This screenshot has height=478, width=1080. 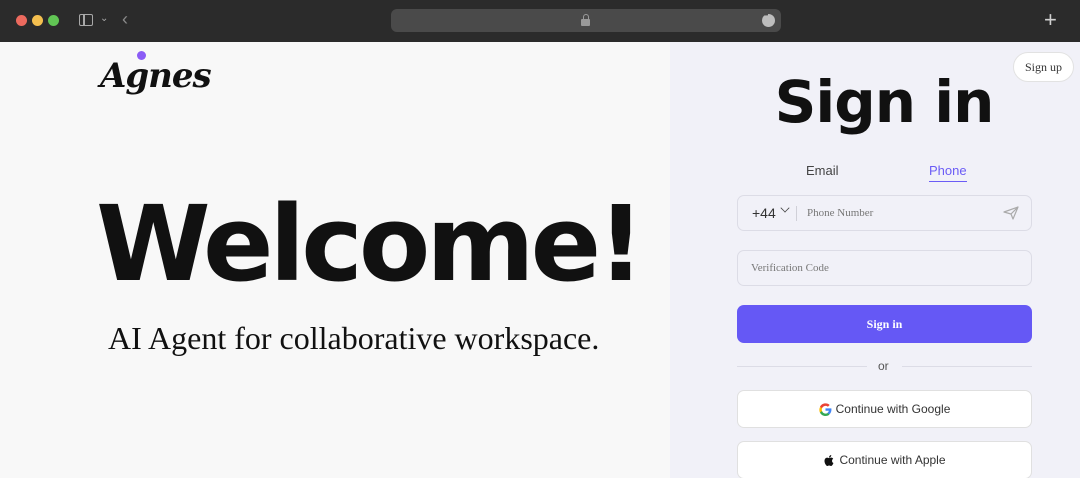 I want to click on send-icon, so click(x=1011, y=213).